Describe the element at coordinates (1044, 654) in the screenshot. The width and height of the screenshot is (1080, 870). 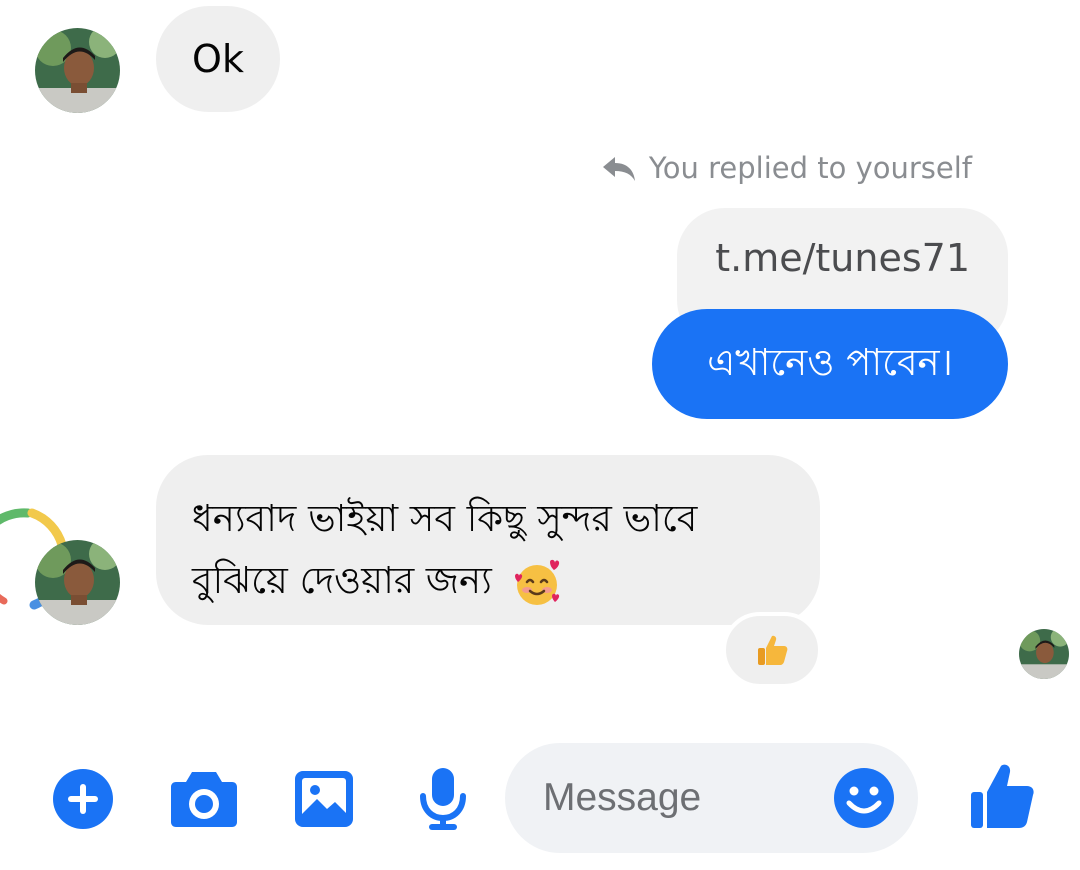
I see `seen-avatar` at that location.